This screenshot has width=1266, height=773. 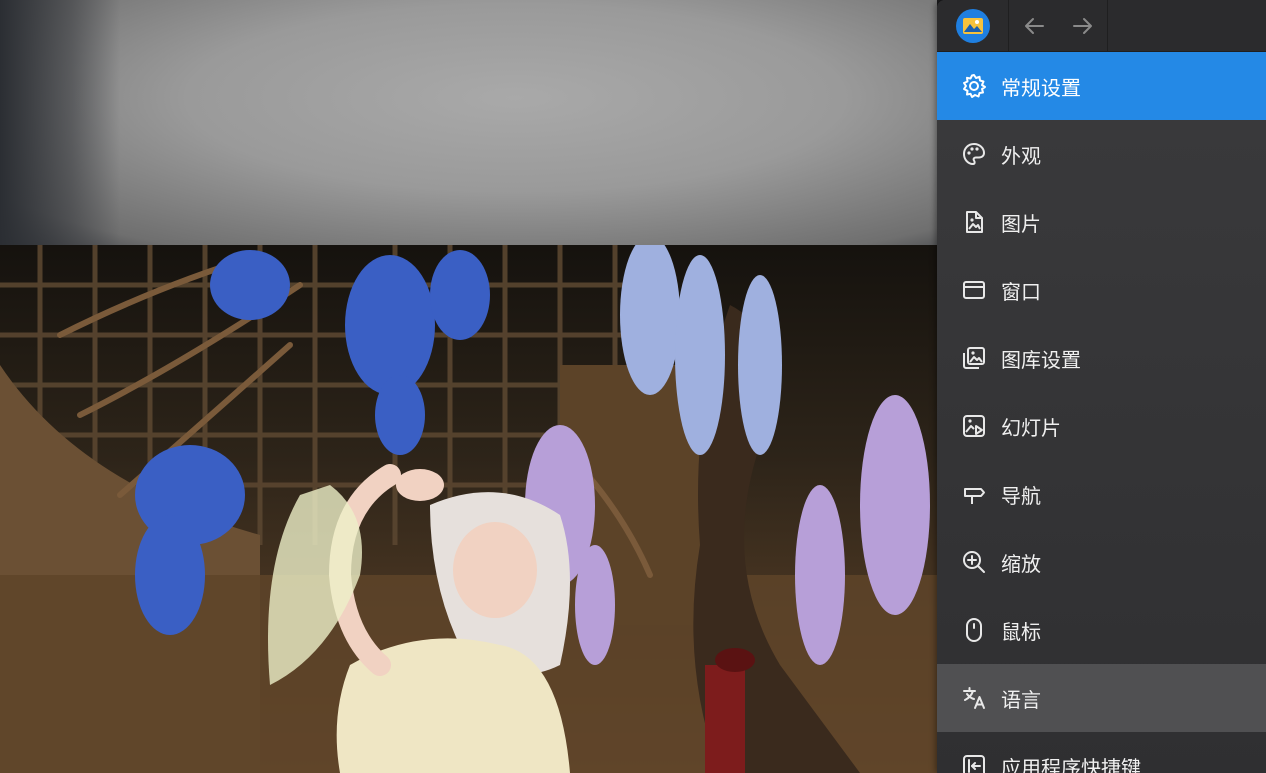 What do you see at coordinates (1101, 426) in the screenshot?
I see `menu-item-slideshow: 幻灯片` at bounding box center [1101, 426].